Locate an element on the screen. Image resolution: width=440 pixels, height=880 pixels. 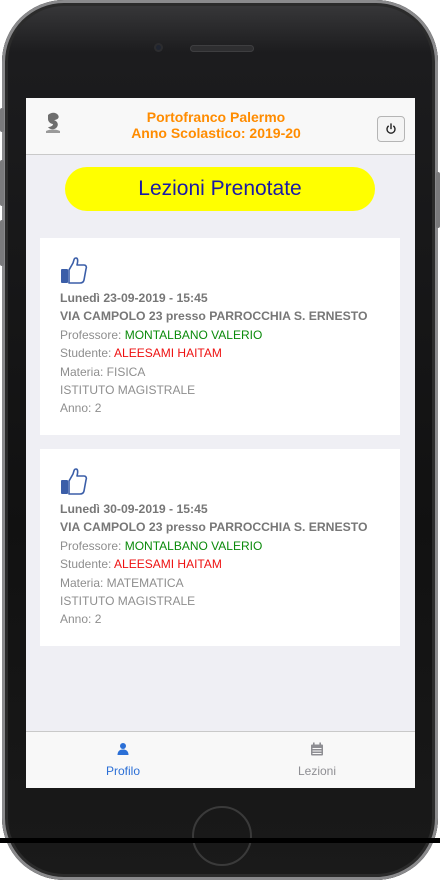
power-icon is located at coordinates (391, 128).